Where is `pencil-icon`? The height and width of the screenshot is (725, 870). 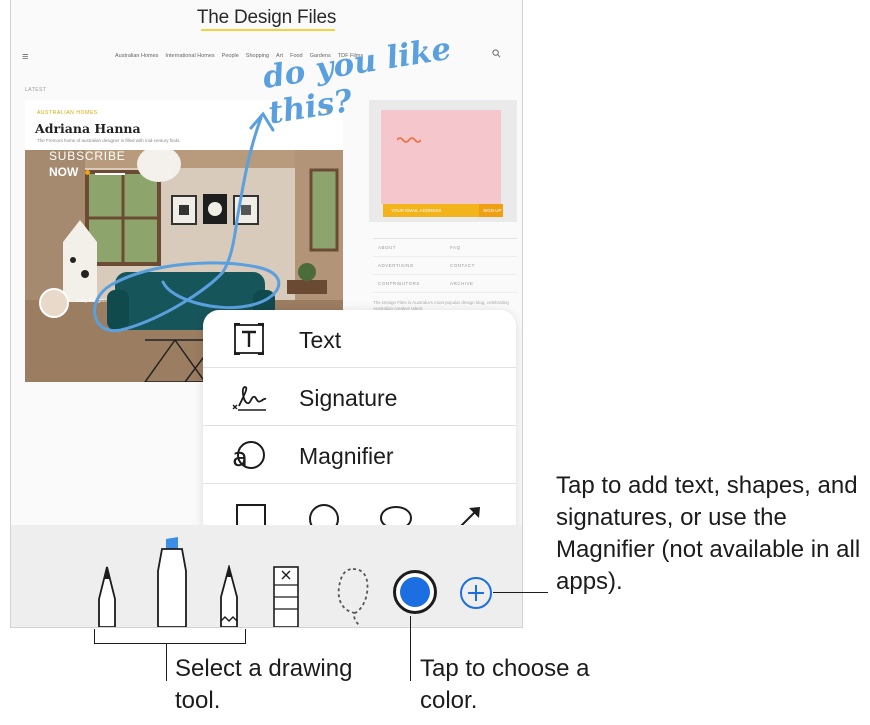
pencil-icon is located at coordinates (229, 596).